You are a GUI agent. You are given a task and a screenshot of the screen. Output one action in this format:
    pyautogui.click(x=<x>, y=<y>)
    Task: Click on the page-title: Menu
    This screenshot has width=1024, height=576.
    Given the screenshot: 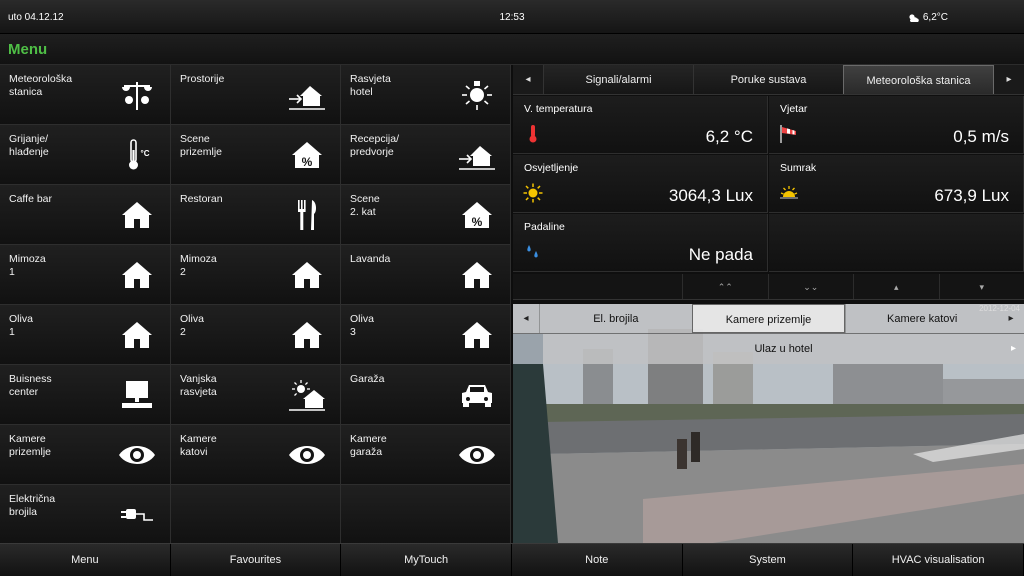 What is the action you would take?
    pyautogui.click(x=28, y=49)
    